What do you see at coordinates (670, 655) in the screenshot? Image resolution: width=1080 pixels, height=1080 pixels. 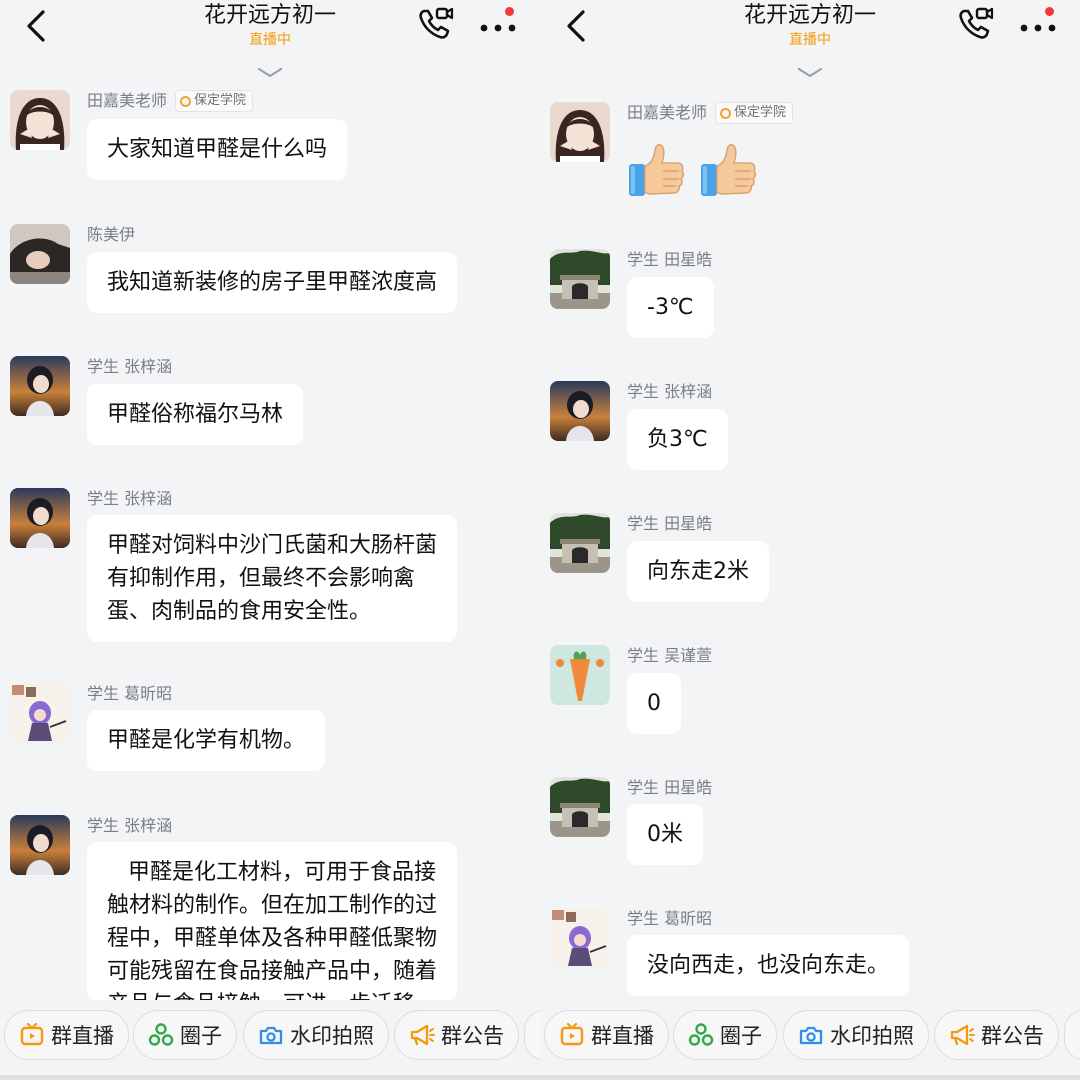 I see `sender-name: 学生 吴谨萱` at bounding box center [670, 655].